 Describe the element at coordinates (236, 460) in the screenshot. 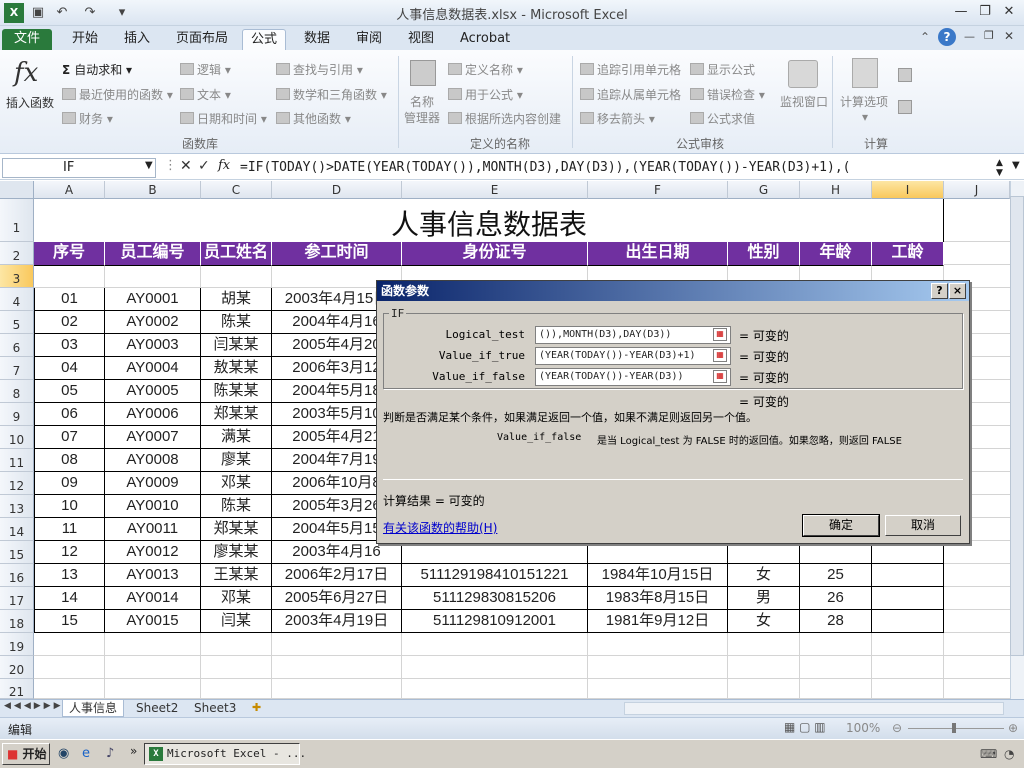

I see `table-cell: 廖某` at that location.